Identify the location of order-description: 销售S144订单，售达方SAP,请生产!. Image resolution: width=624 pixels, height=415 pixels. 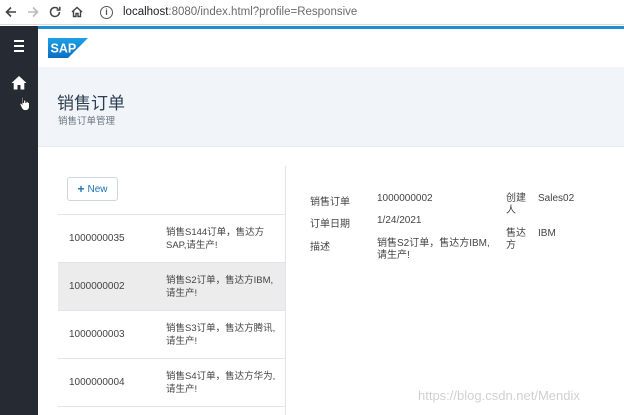
(215, 239).